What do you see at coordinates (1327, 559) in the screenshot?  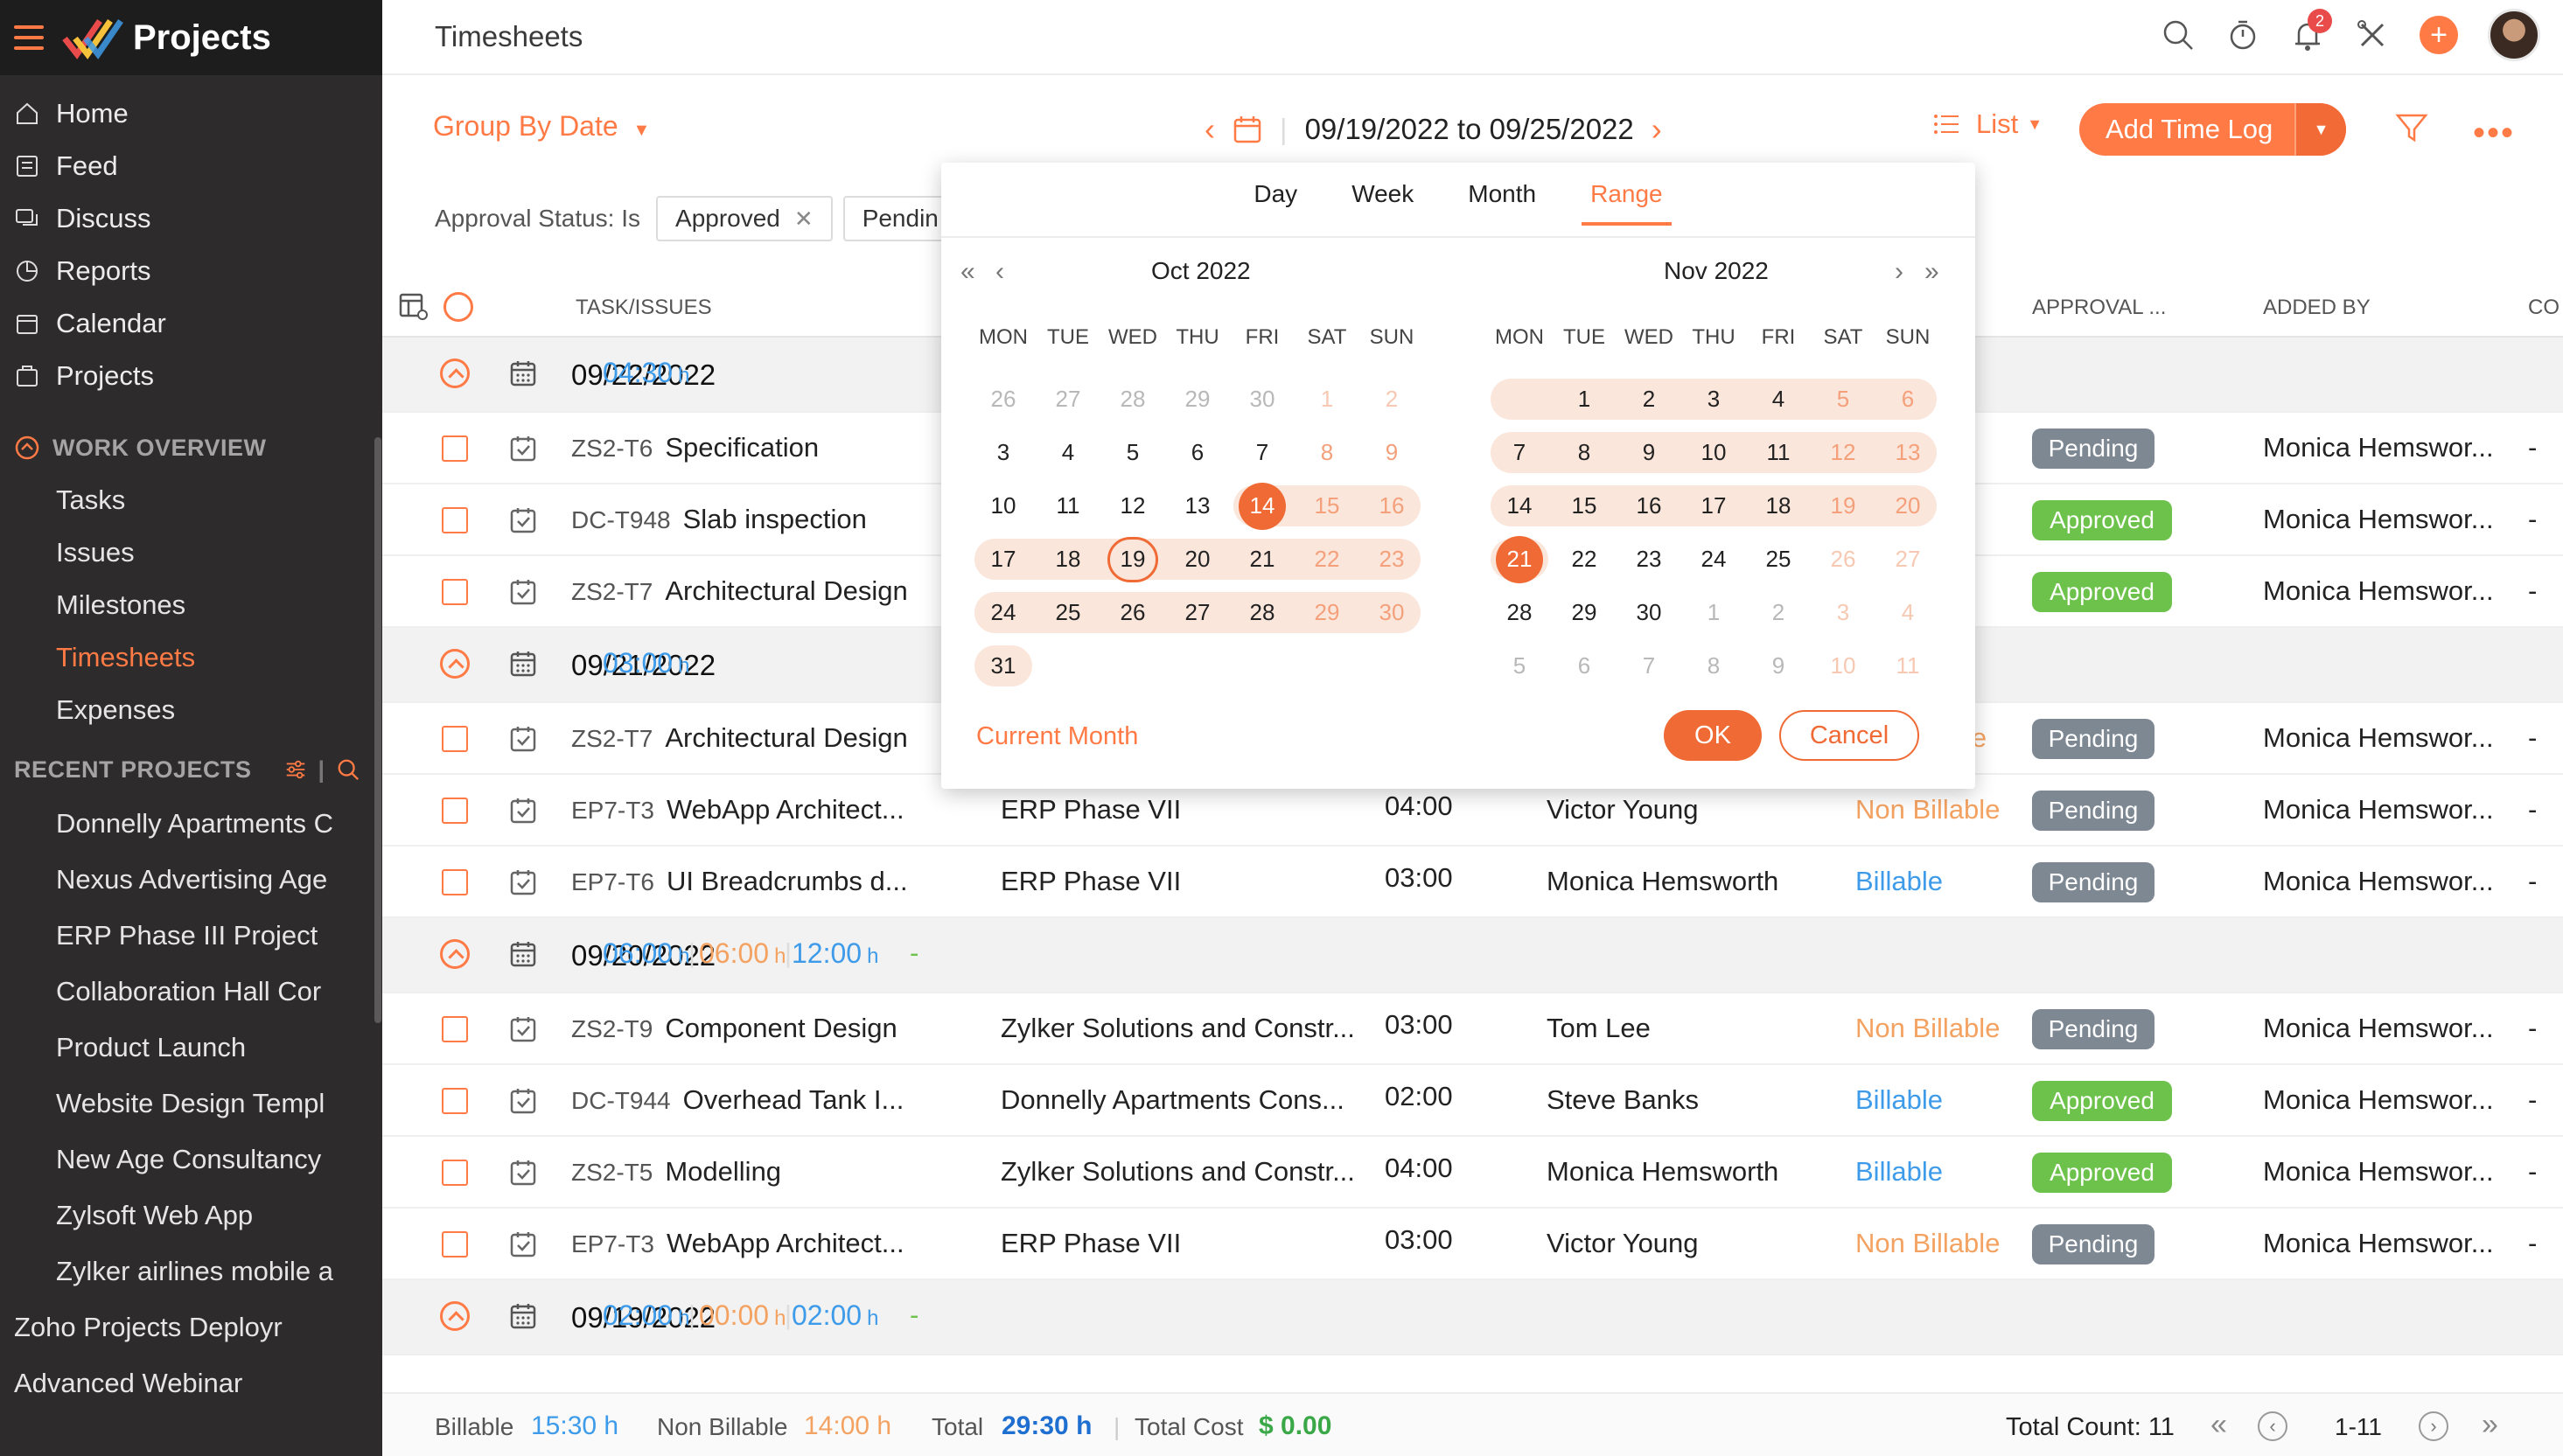 I see `calendar-day: 22` at bounding box center [1327, 559].